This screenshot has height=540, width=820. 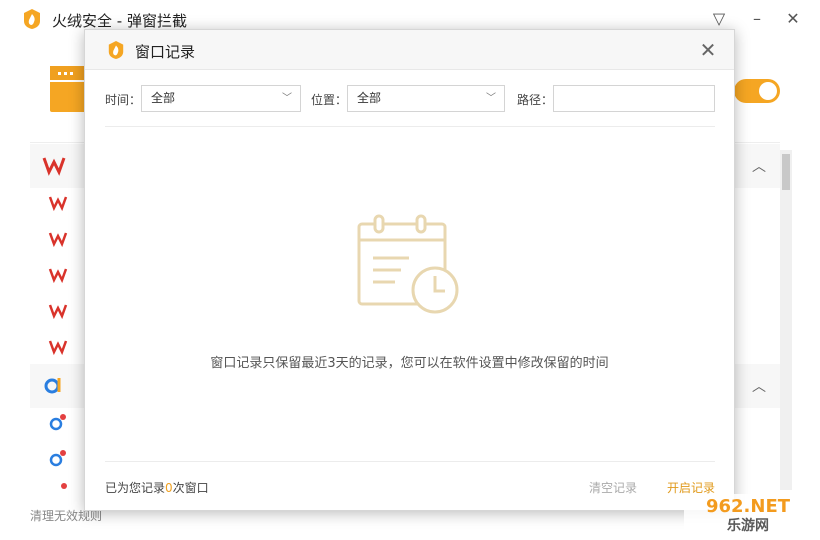 What do you see at coordinates (786, 320) in the screenshot?
I see `rule-list-scrollbar` at bounding box center [786, 320].